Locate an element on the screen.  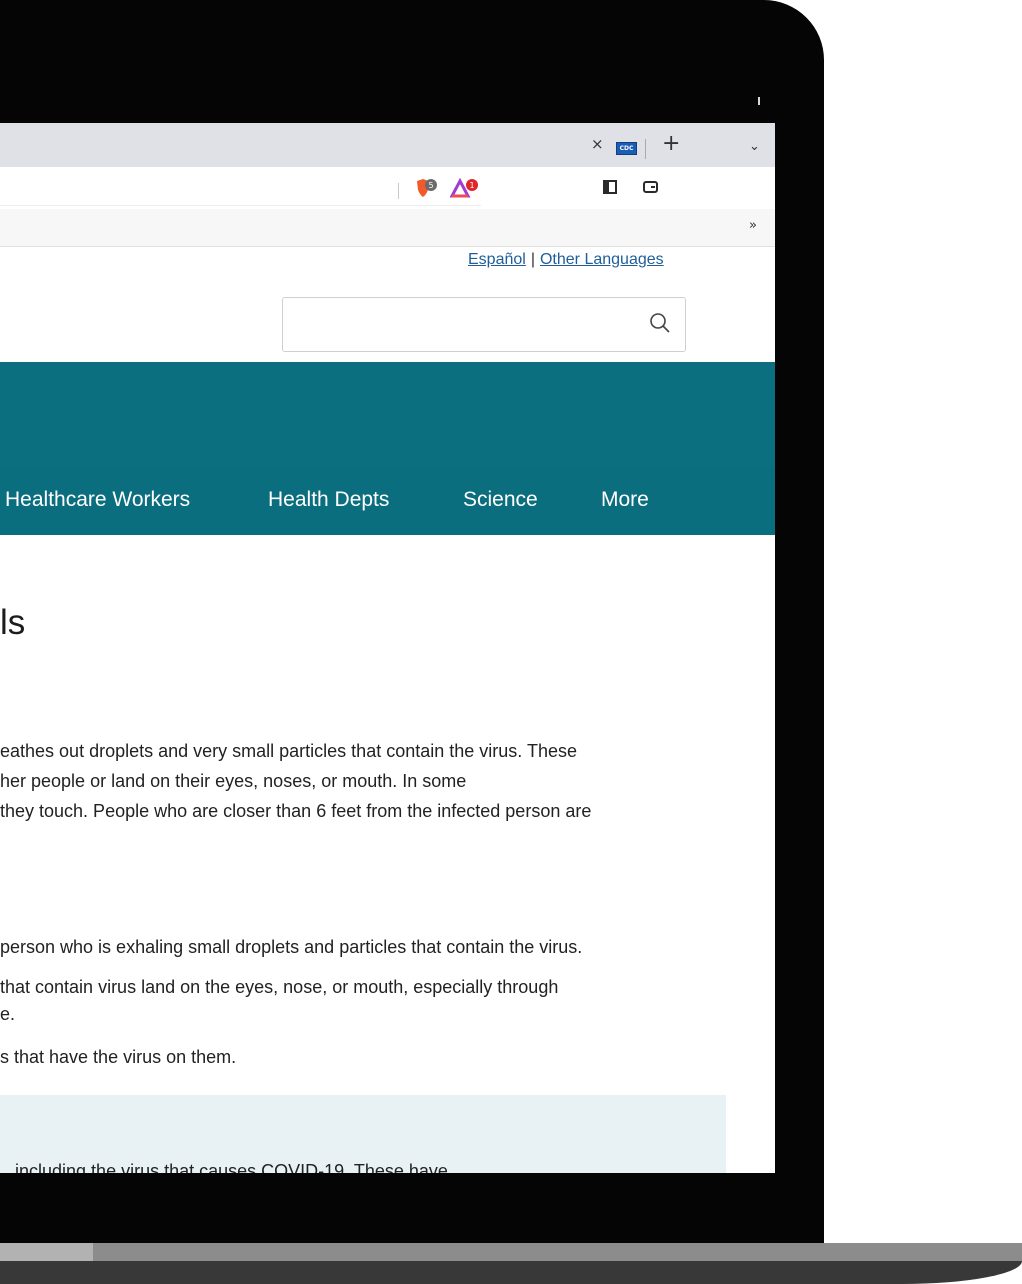
wallet-icon is located at coordinates (650, 187).